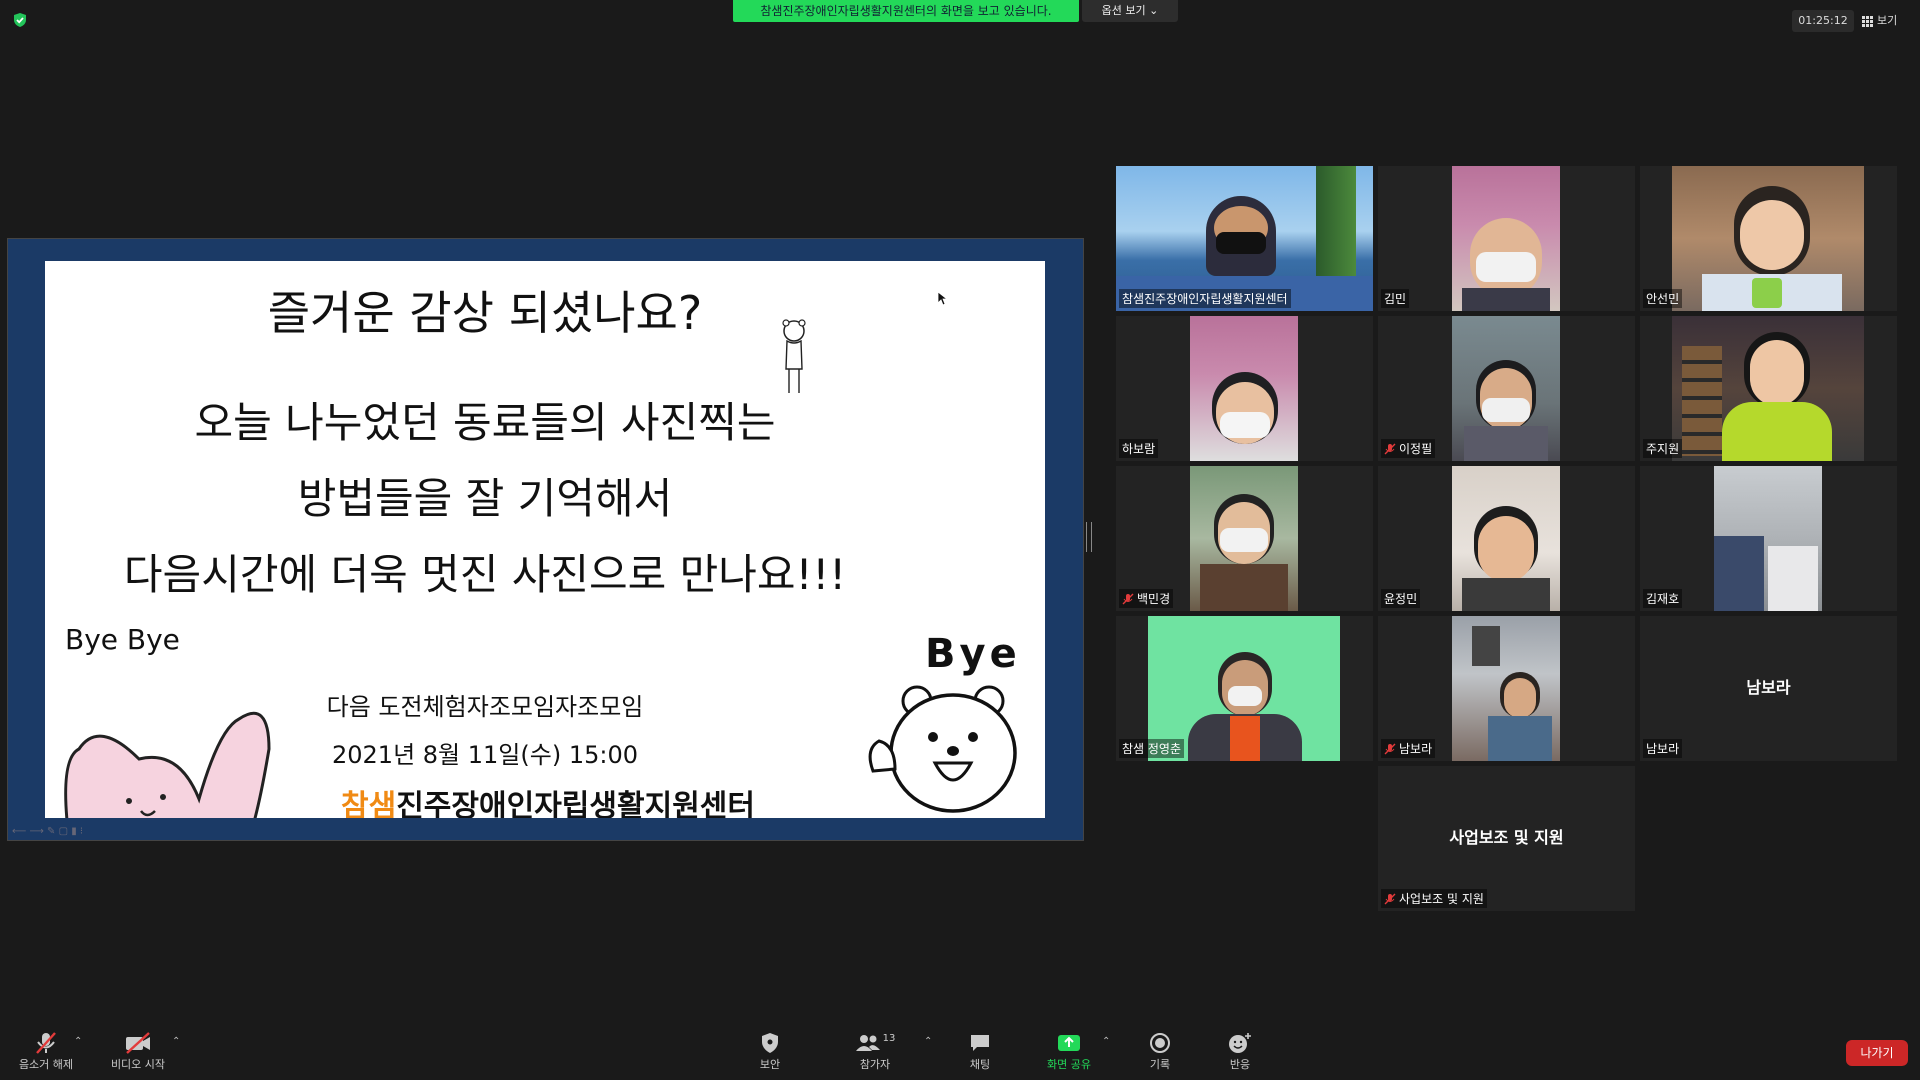  I want to click on participant-display-name: 남보라, so click(1768, 687).